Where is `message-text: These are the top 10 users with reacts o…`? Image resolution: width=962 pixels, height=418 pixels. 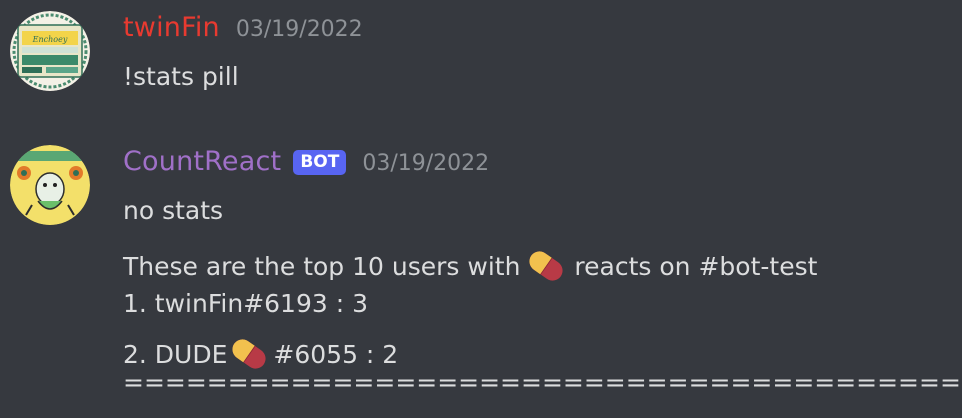
message-text: These are the top 10 users with reacts o… is located at coordinates (470, 266).